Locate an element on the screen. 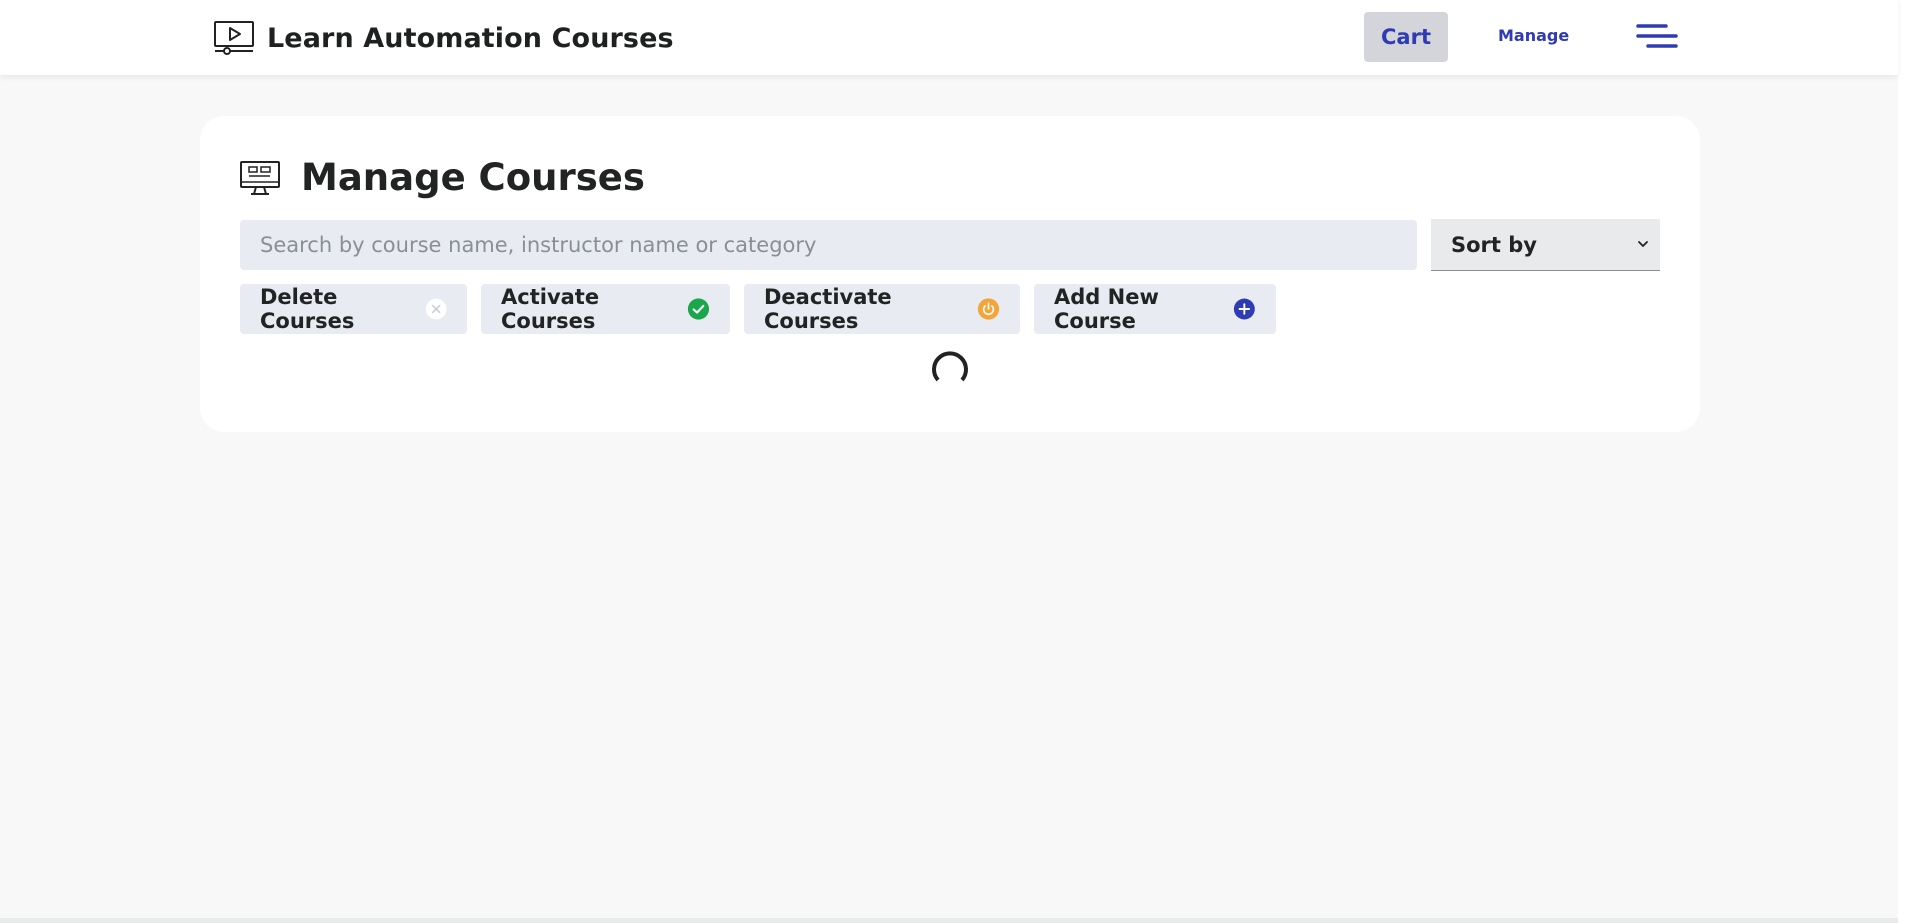 The image size is (1920, 923). brand-title: Learn Automation Courses is located at coordinates (470, 38).